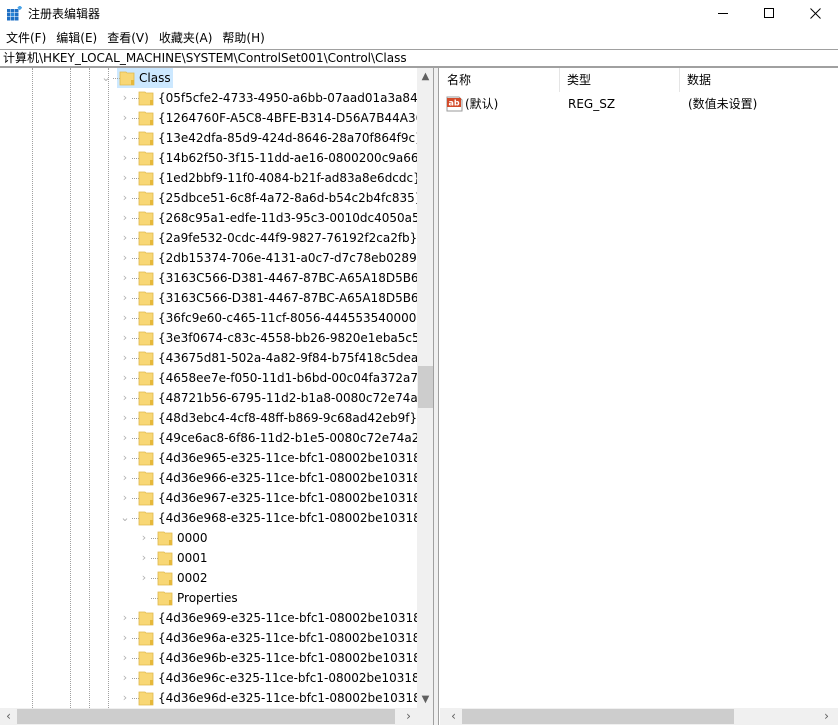 Image resolution: width=838 pixels, height=725 pixels. Describe the element at coordinates (425, 699) in the screenshot. I see `scroll-down-arrow-icon: ▼` at that location.